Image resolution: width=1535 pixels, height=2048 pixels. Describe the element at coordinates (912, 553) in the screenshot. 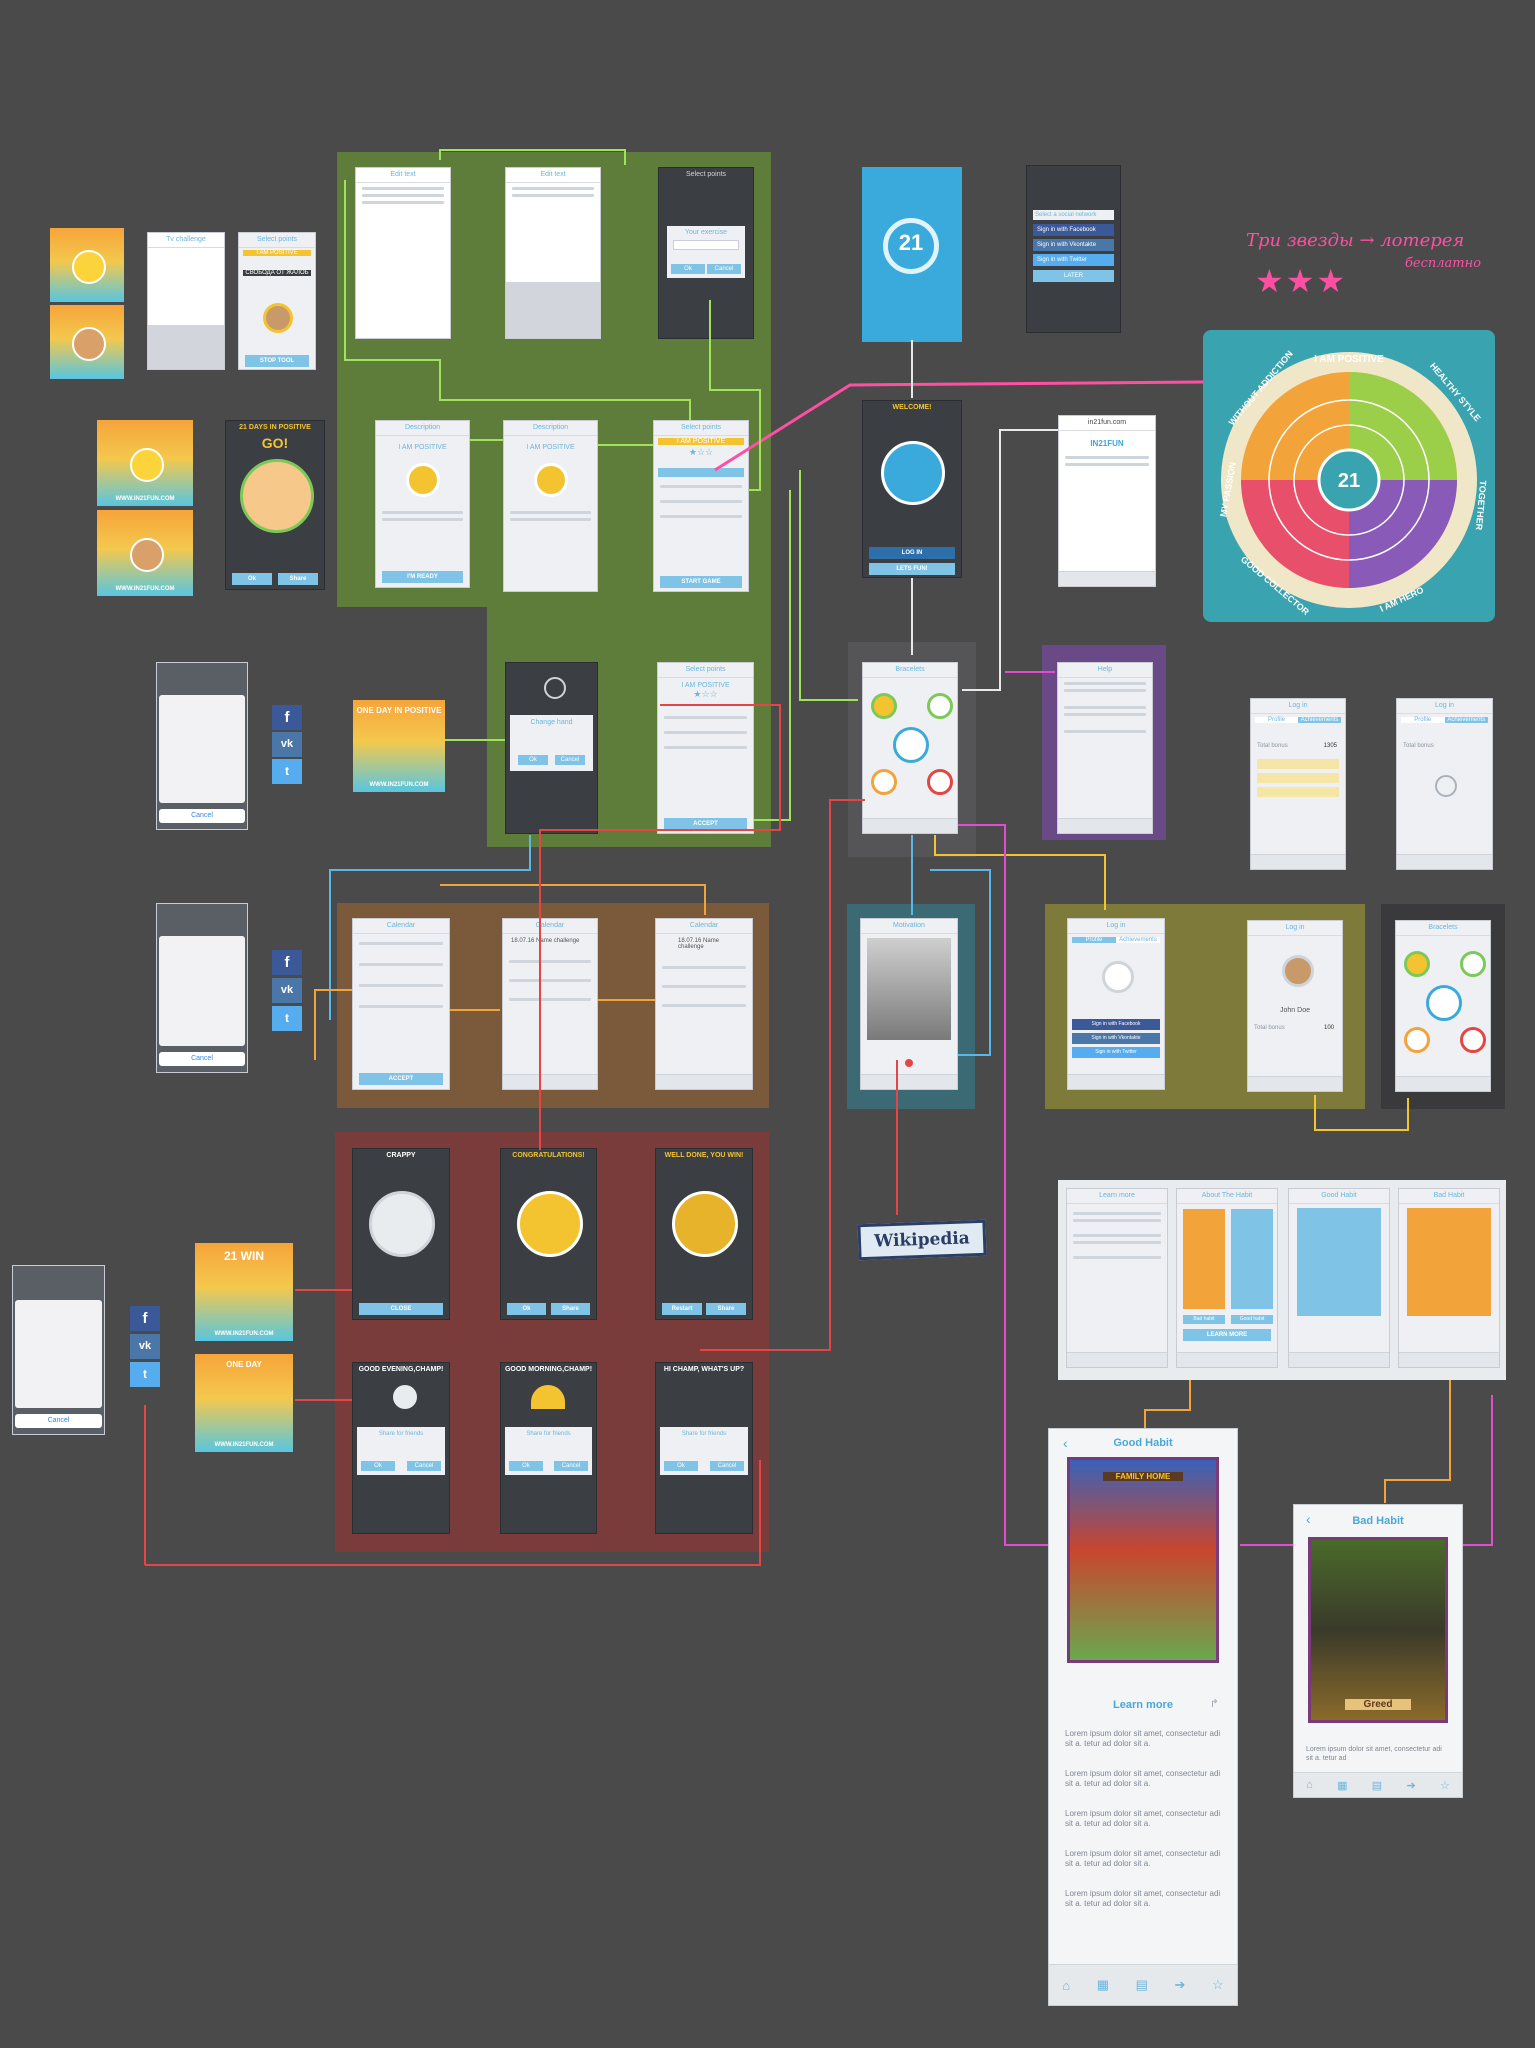

I see `welcome-login-button: LOG IN` at that location.